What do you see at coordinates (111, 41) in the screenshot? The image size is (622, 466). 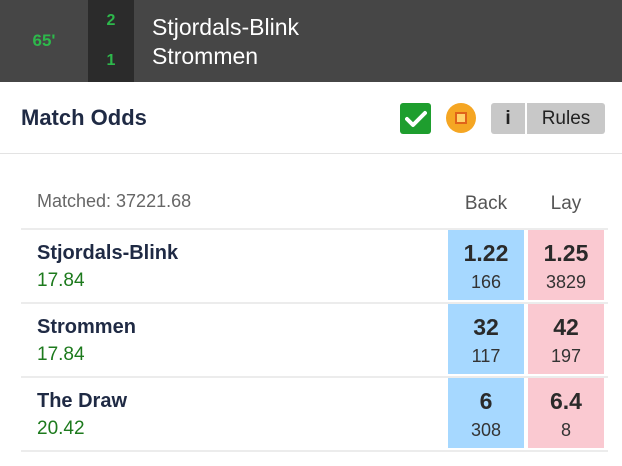 I see `score-column: 2 1` at bounding box center [111, 41].